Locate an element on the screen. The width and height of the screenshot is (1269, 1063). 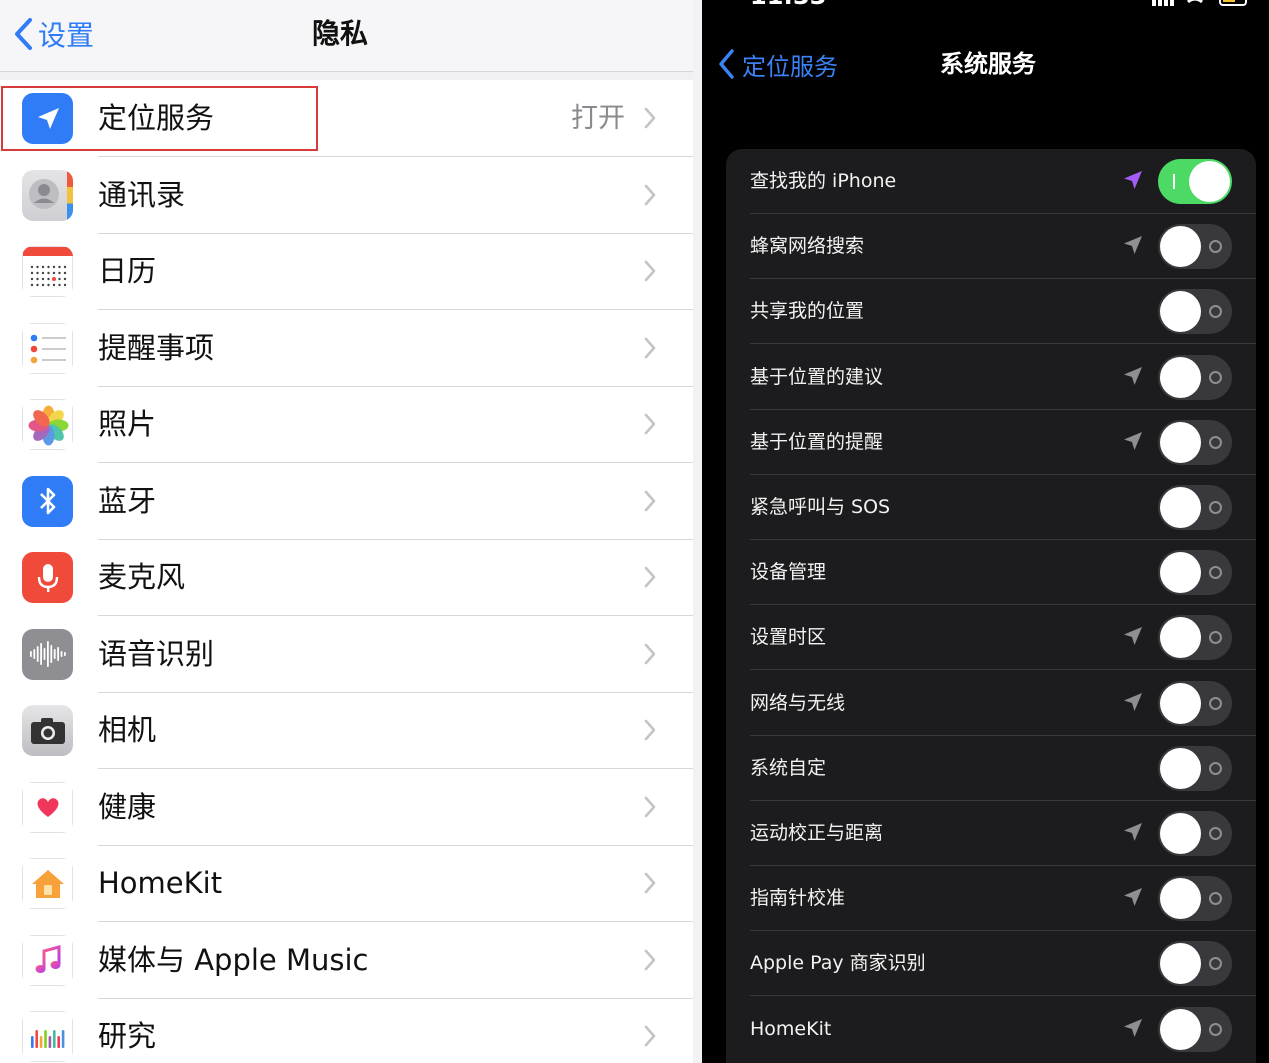
system-service-row: 基于位置的提醒 is located at coordinates (991, 442).